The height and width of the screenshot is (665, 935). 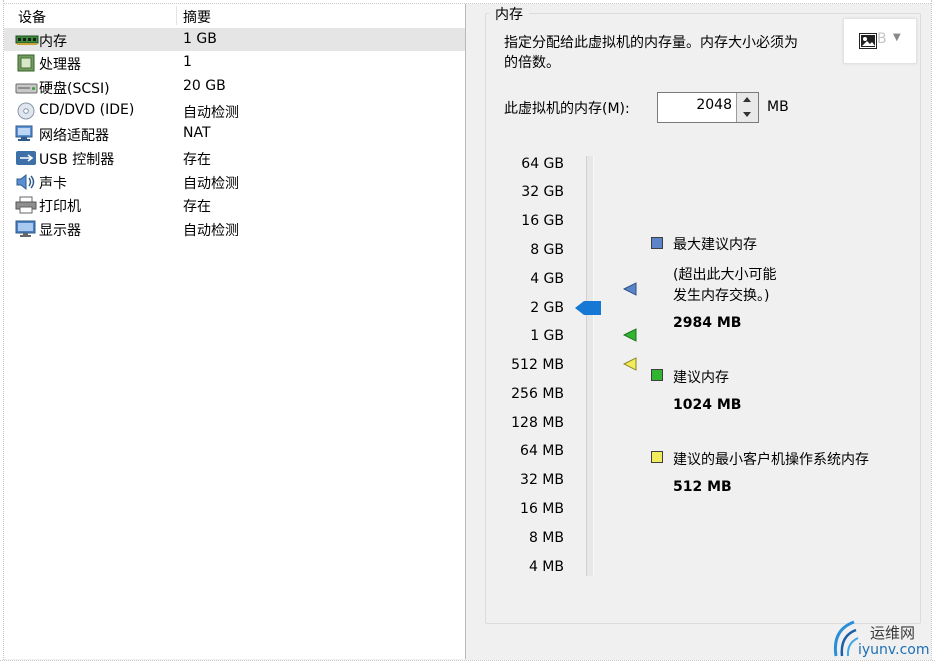 I want to click on max-recommended-legend-icon, so click(x=657, y=243).